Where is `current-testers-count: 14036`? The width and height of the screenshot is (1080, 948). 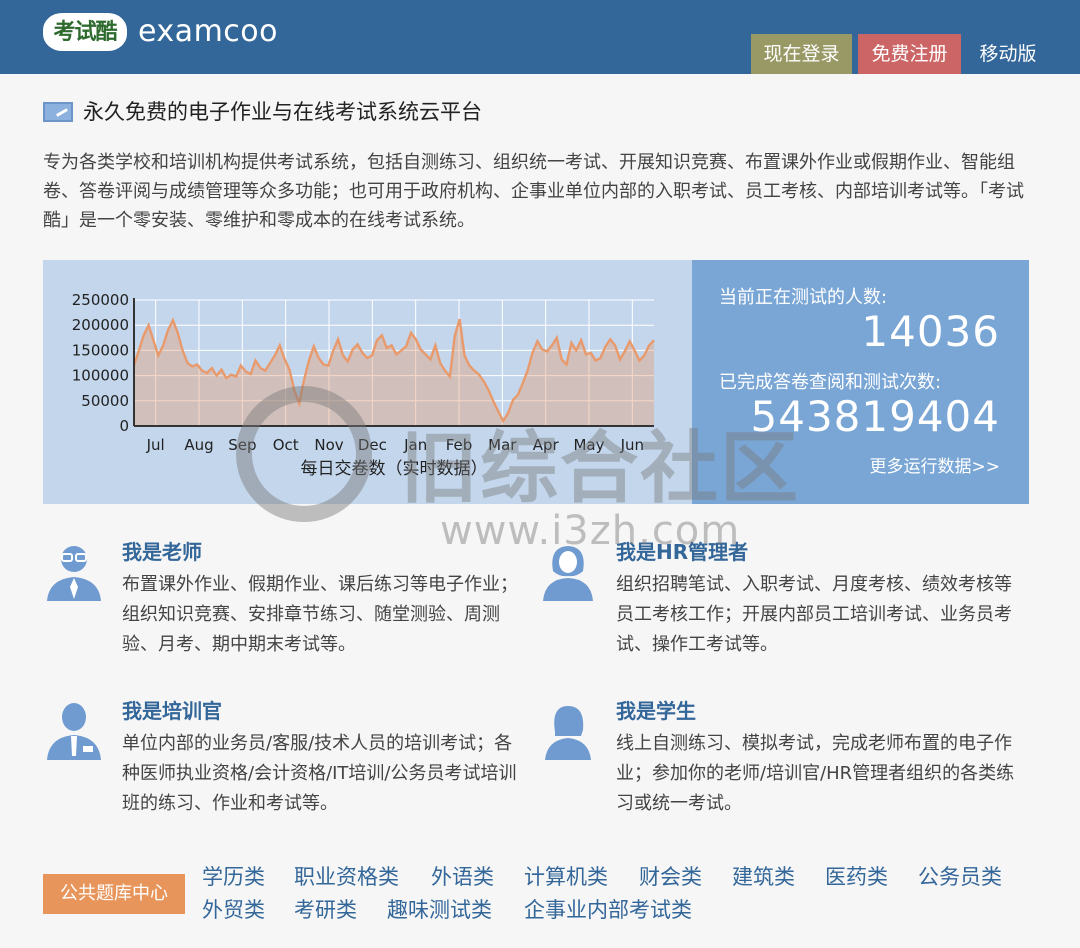 current-testers-count: 14036 is located at coordinates (930, 331).